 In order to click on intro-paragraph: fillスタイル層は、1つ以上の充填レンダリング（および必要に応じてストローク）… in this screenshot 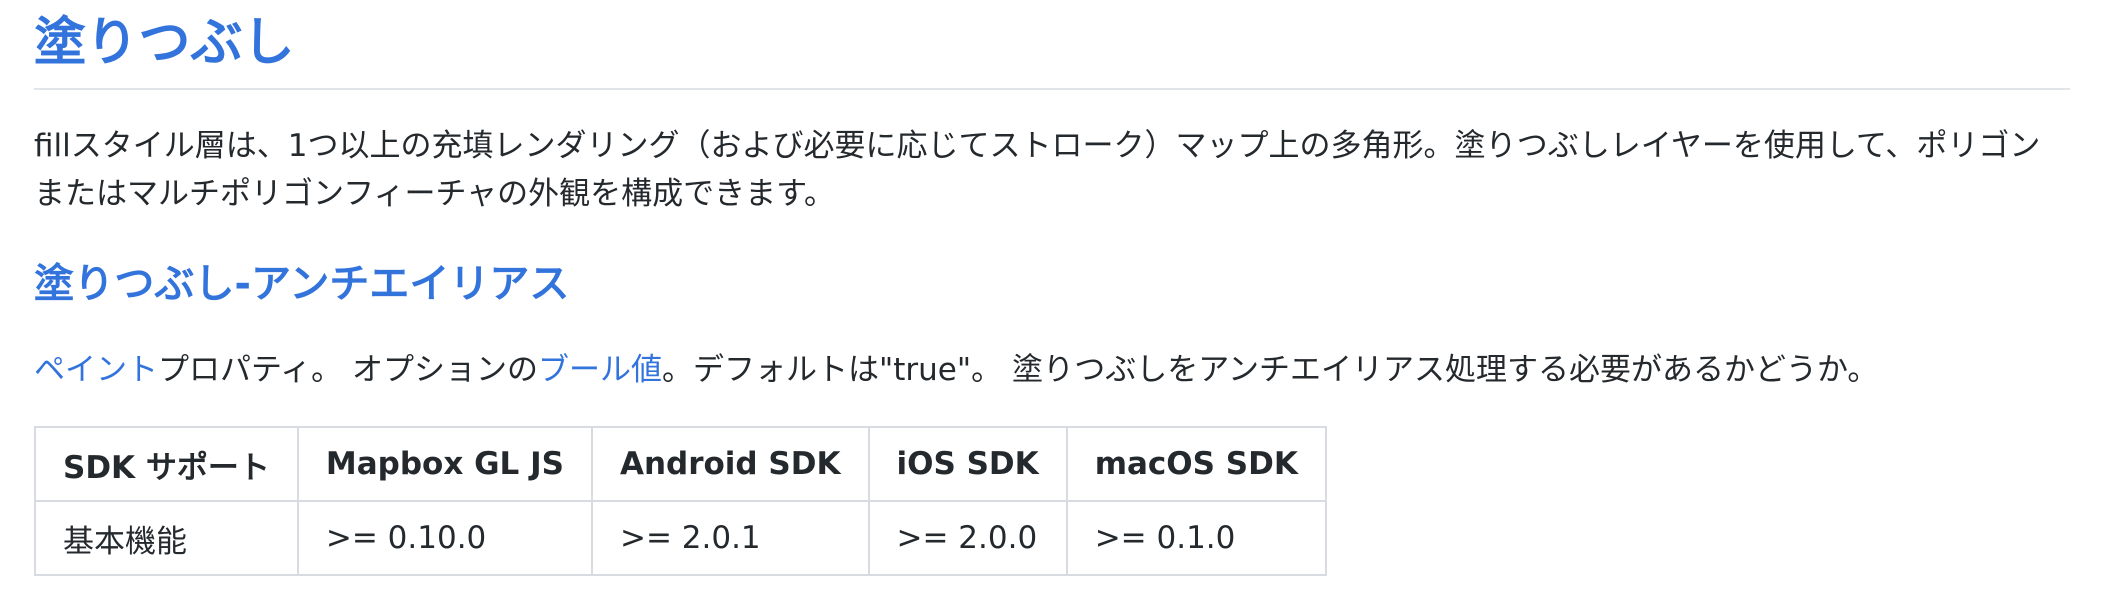, I will do `click(1037, 170)`.